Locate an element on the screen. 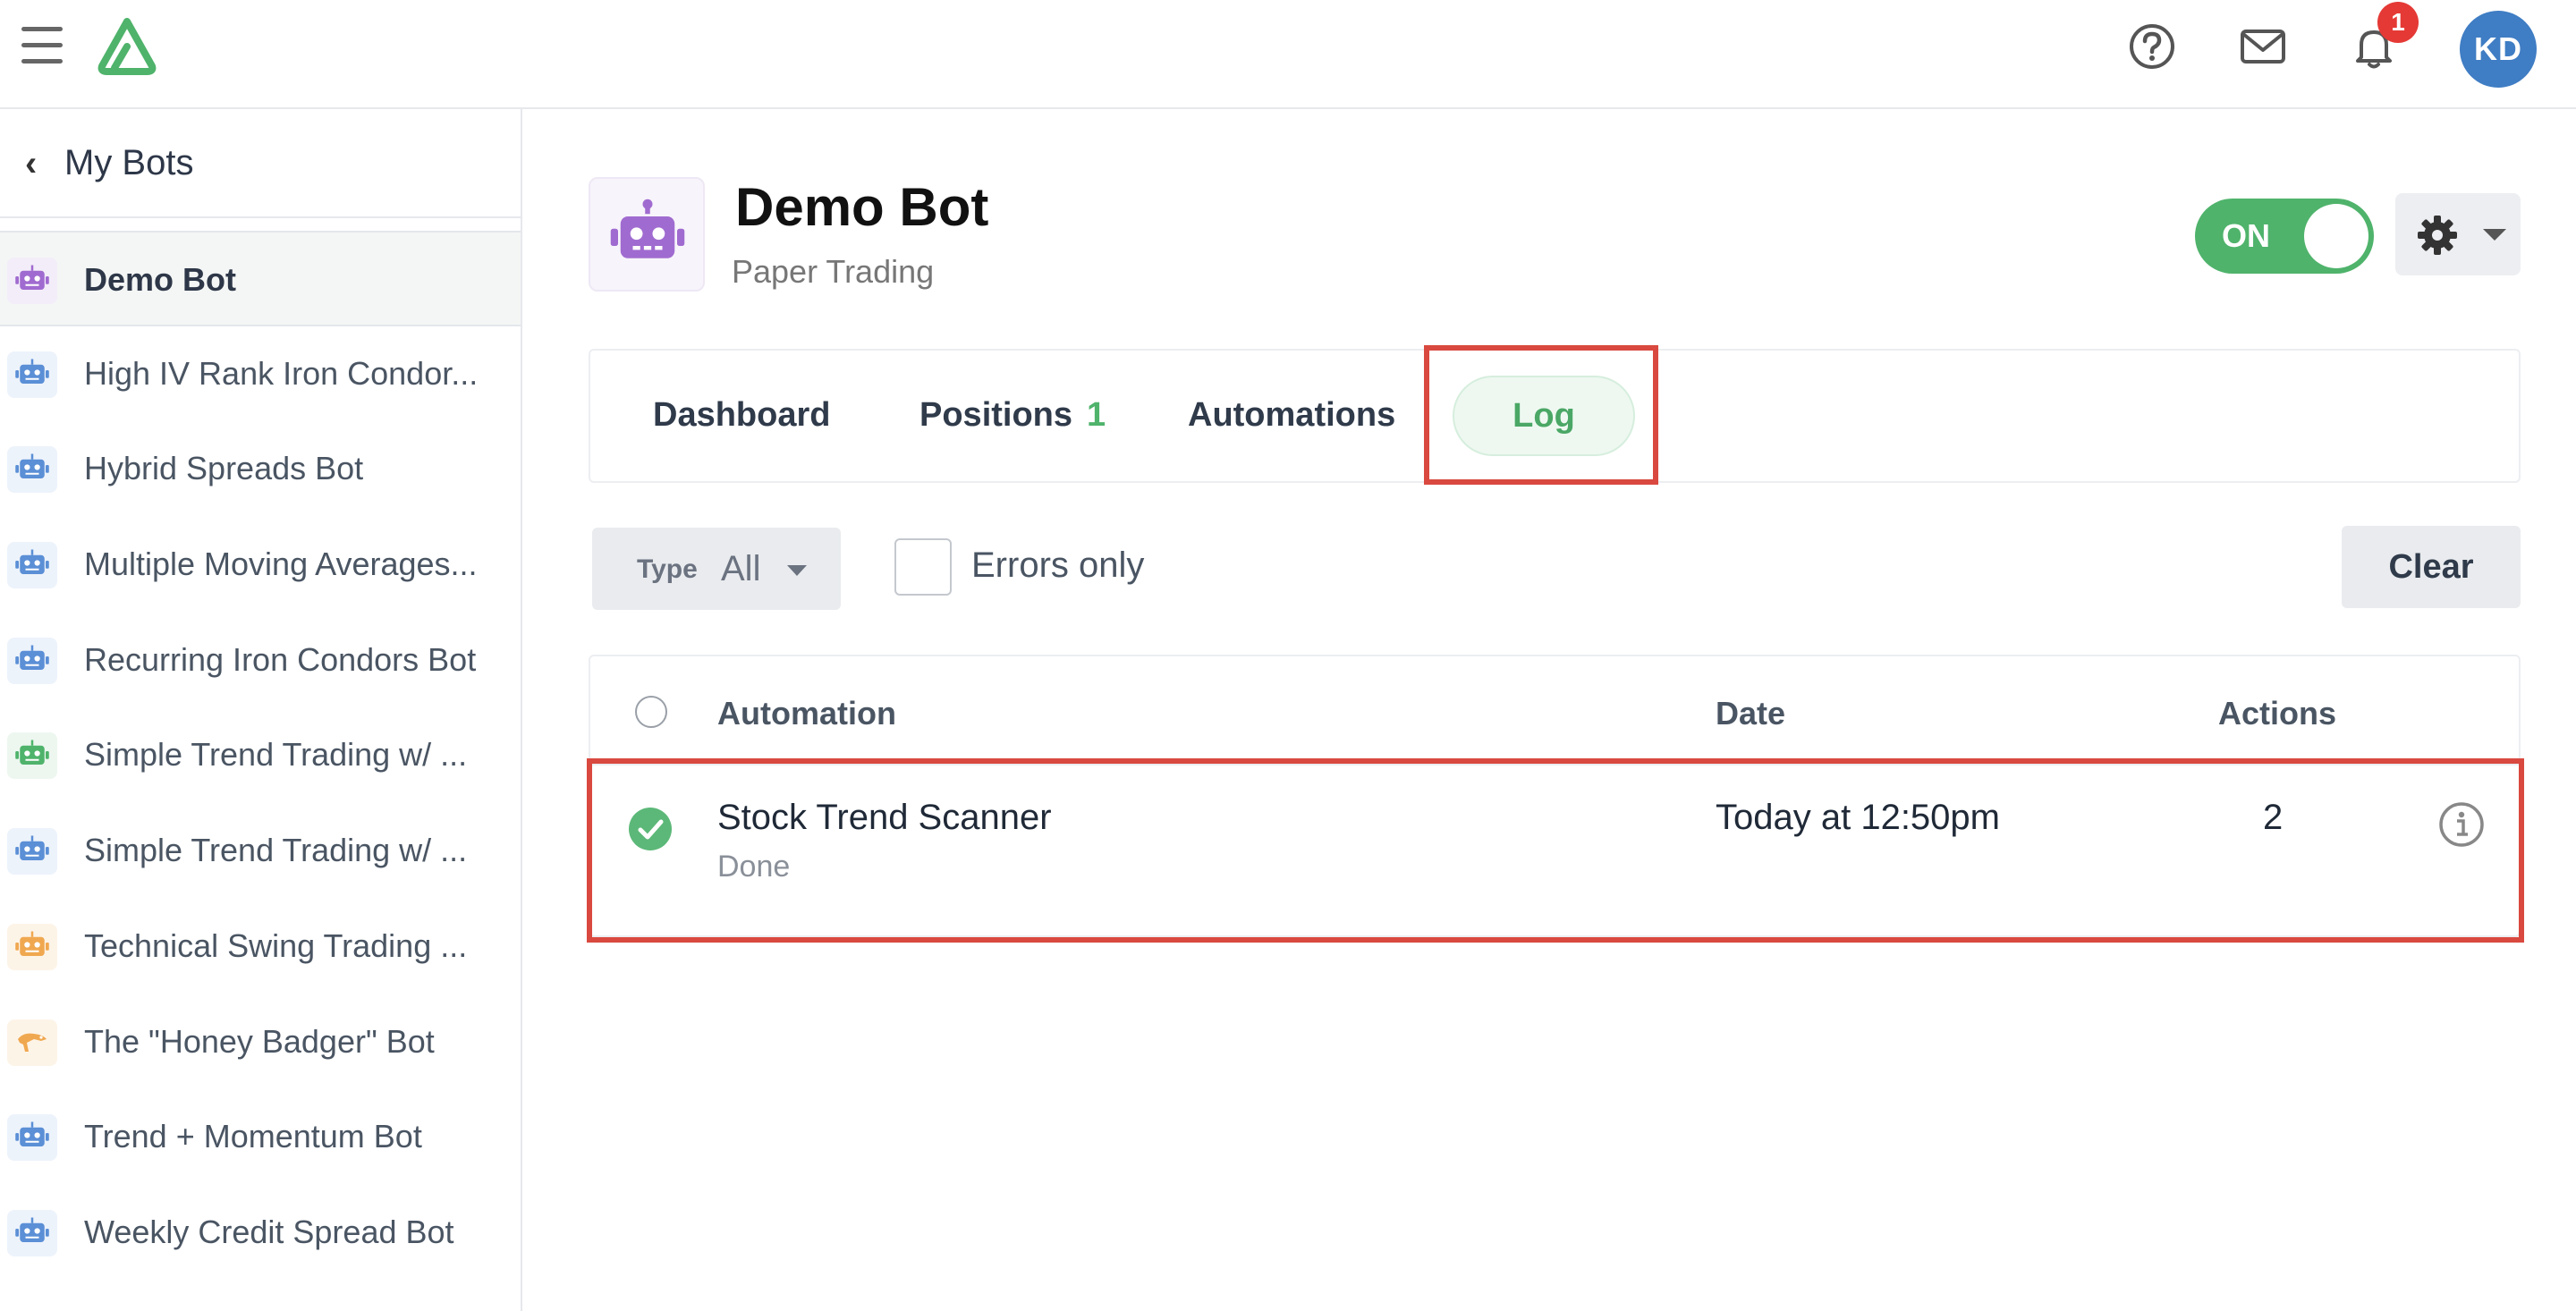 This screenshot has width=2576, height=1311. select-all-radio is located at coordinates (651, 712).